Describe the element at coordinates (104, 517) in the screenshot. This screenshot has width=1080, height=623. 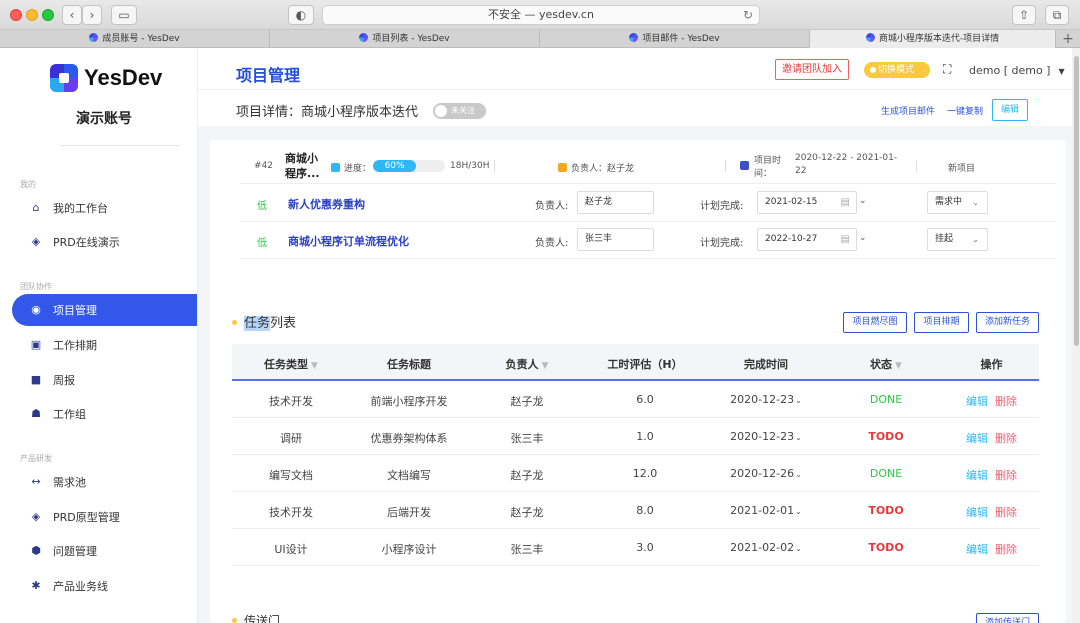
I see `sidebar-item-prd-prototype: ◈ PRD原型管理` at that location.